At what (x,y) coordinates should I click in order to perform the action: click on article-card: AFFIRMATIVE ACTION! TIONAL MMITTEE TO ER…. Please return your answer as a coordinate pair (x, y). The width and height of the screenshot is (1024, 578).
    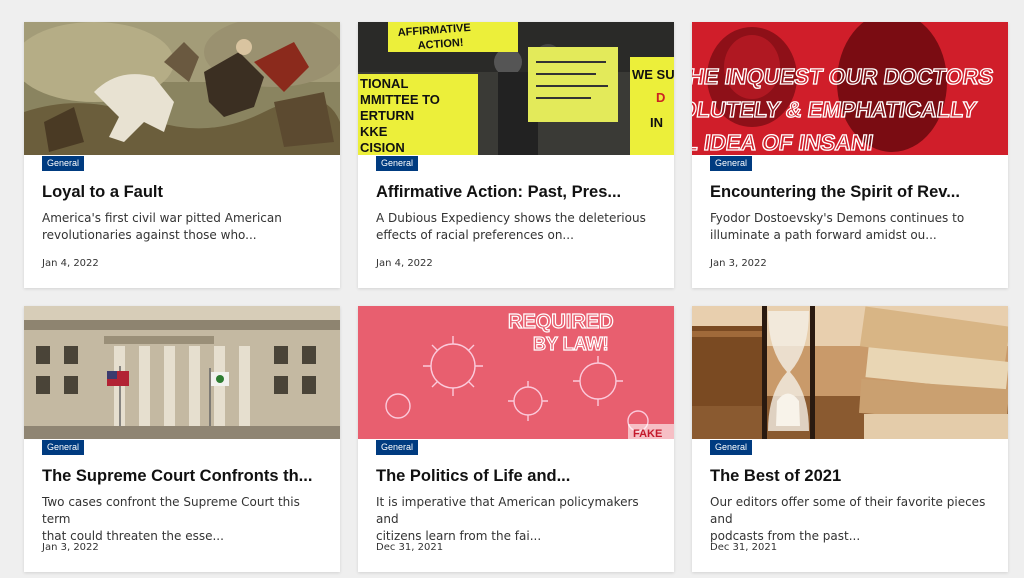
    Looking at the image, I should click on (516, 155).